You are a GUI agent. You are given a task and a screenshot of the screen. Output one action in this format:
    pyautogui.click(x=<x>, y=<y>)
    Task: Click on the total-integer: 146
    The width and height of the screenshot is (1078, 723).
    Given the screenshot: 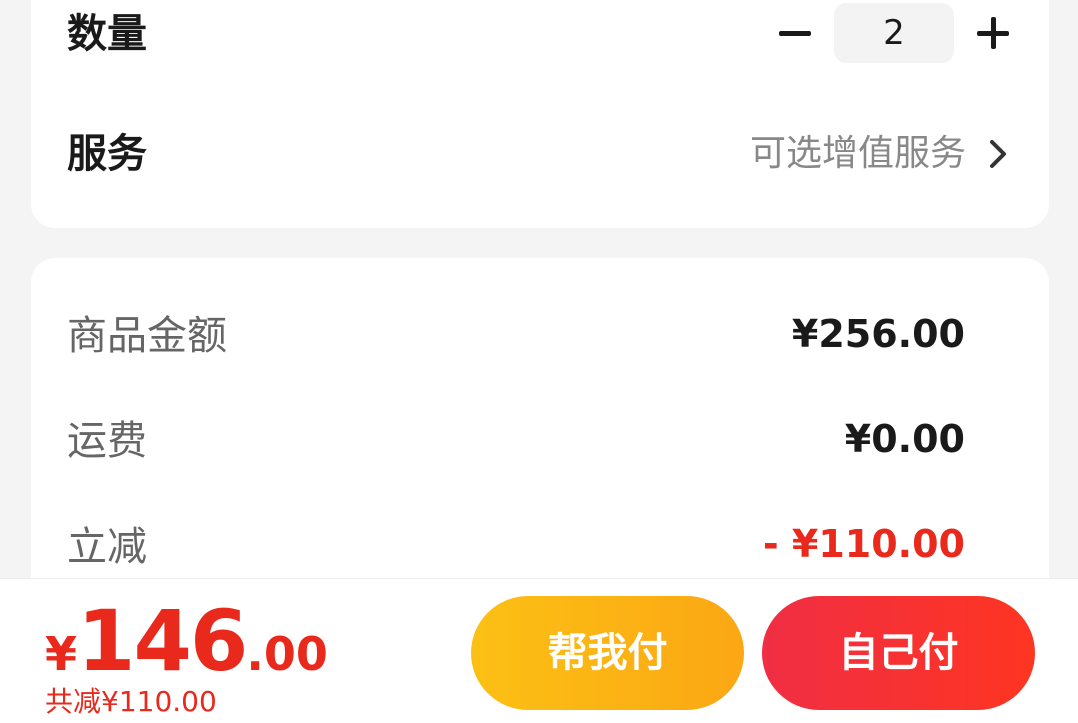 What is the action you would take?
    pyautogui.click(x=162, y=641)
    